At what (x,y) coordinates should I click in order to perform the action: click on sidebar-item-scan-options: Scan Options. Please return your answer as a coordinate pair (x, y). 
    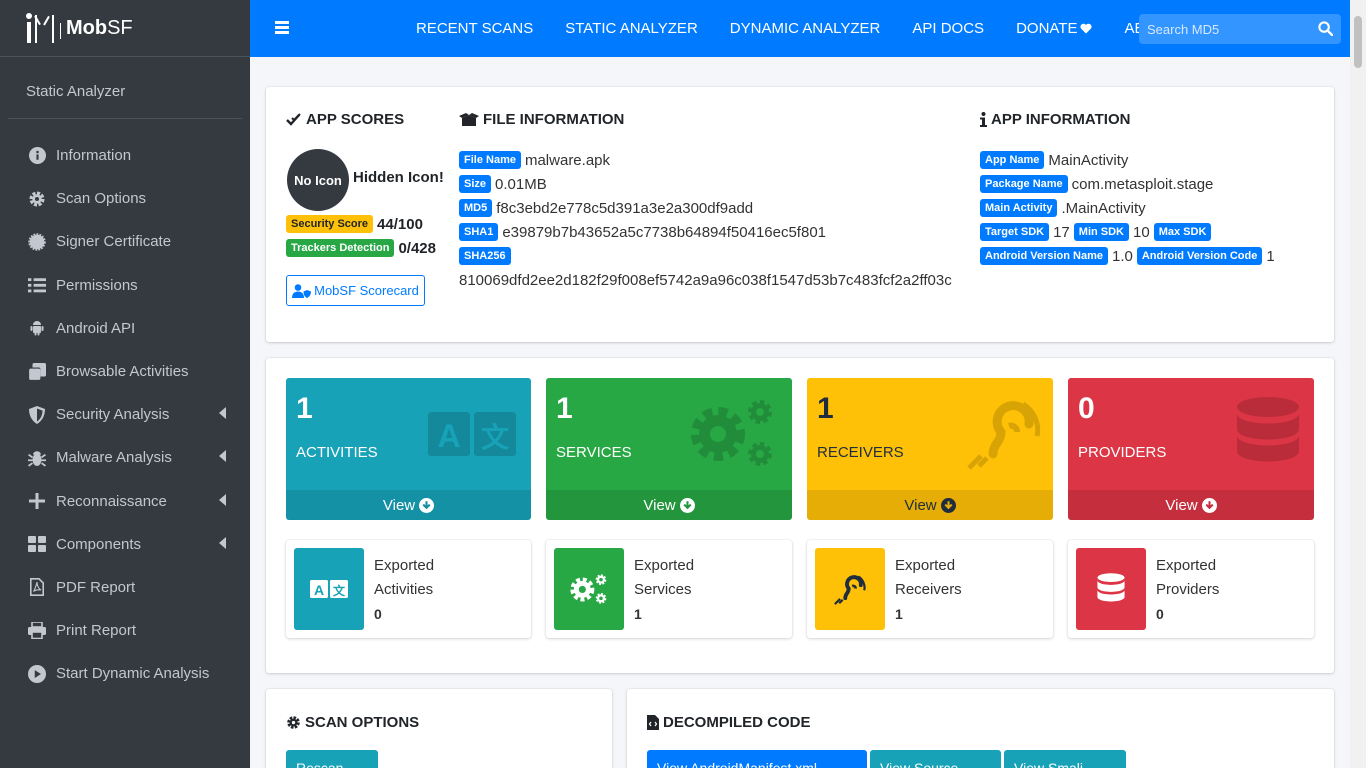
    Looking at the image, I should click on (125, 198).